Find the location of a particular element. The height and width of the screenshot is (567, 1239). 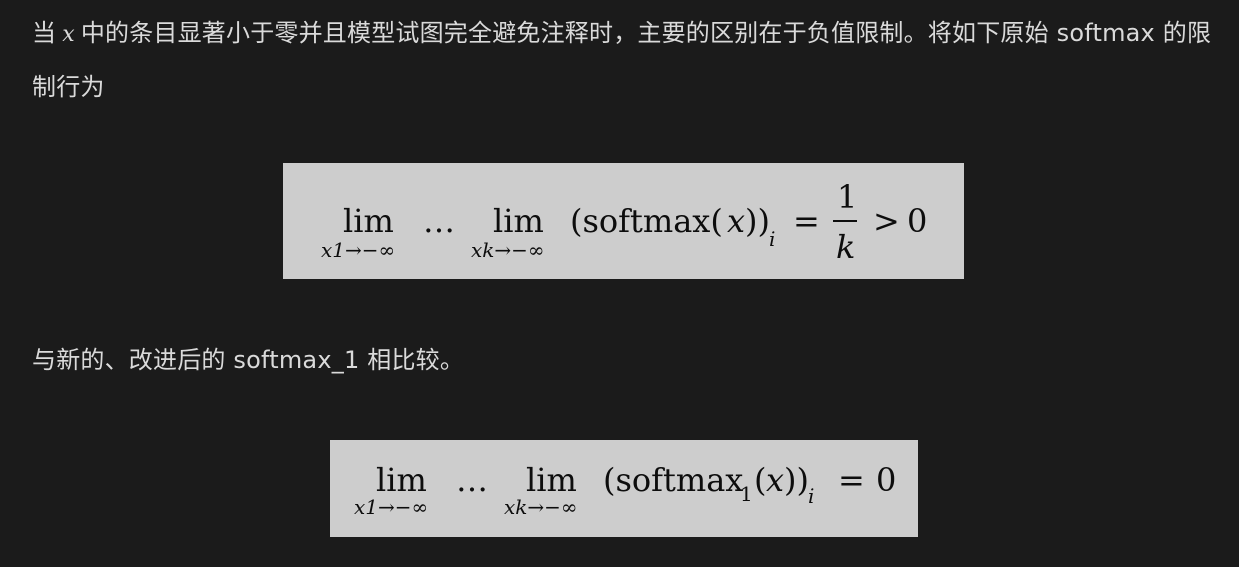

greater-than-sign: > is located at coordinates (886, 221).